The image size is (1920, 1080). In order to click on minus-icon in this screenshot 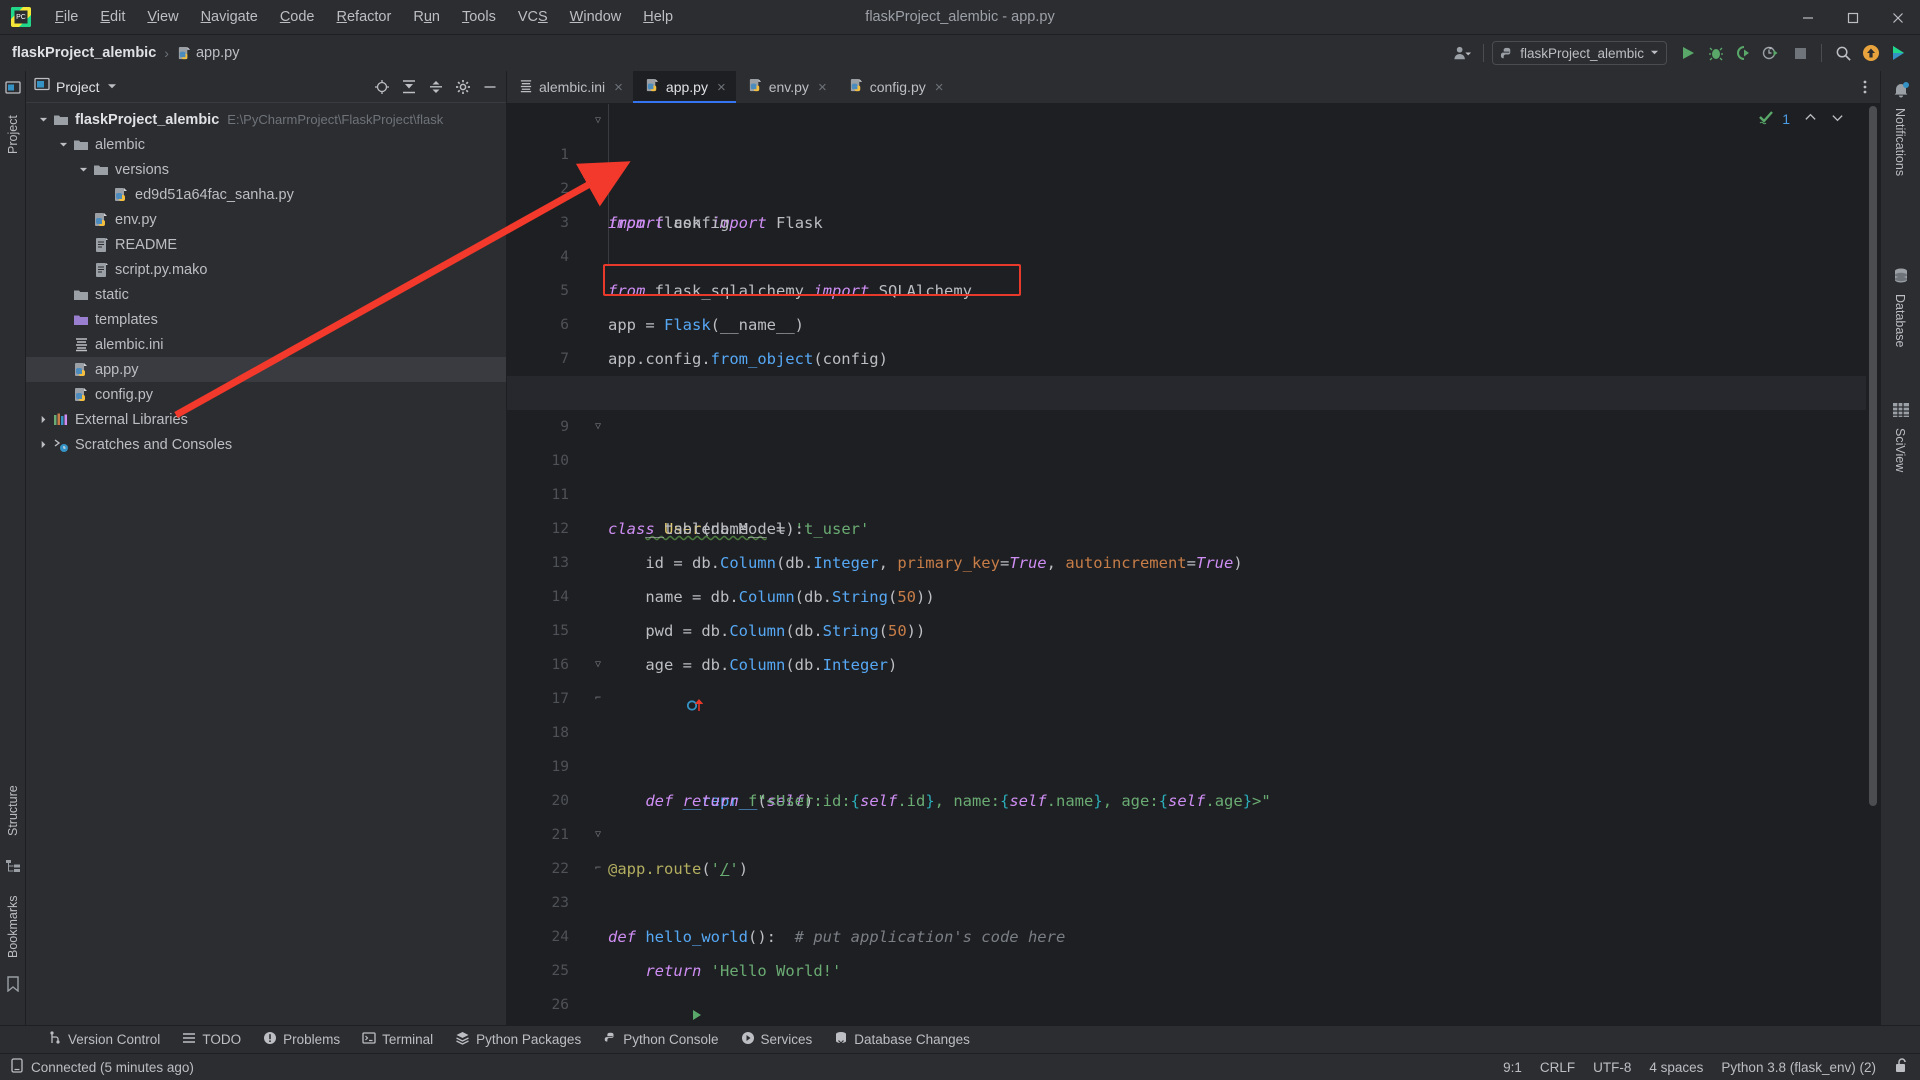, I will do `click(490, 87)`.